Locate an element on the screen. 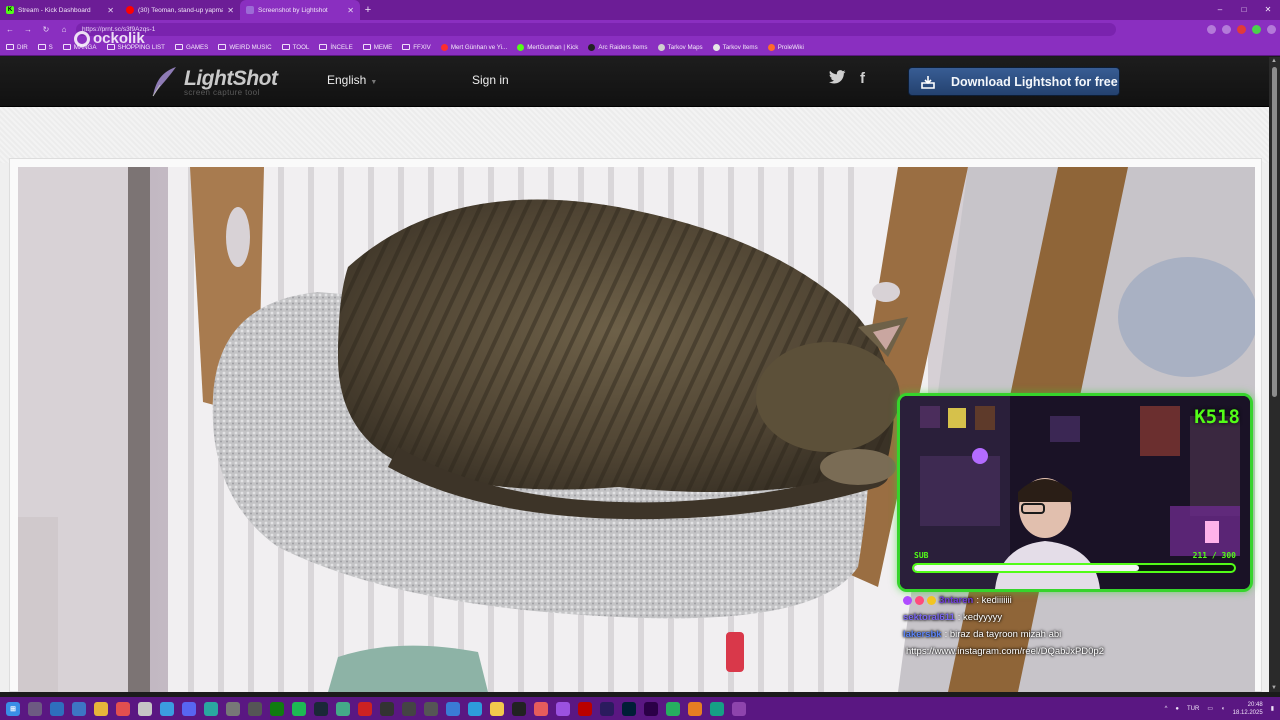 The image size is (1280, 720). notification-icon: ▮ is located at coordinates (1272, 708).